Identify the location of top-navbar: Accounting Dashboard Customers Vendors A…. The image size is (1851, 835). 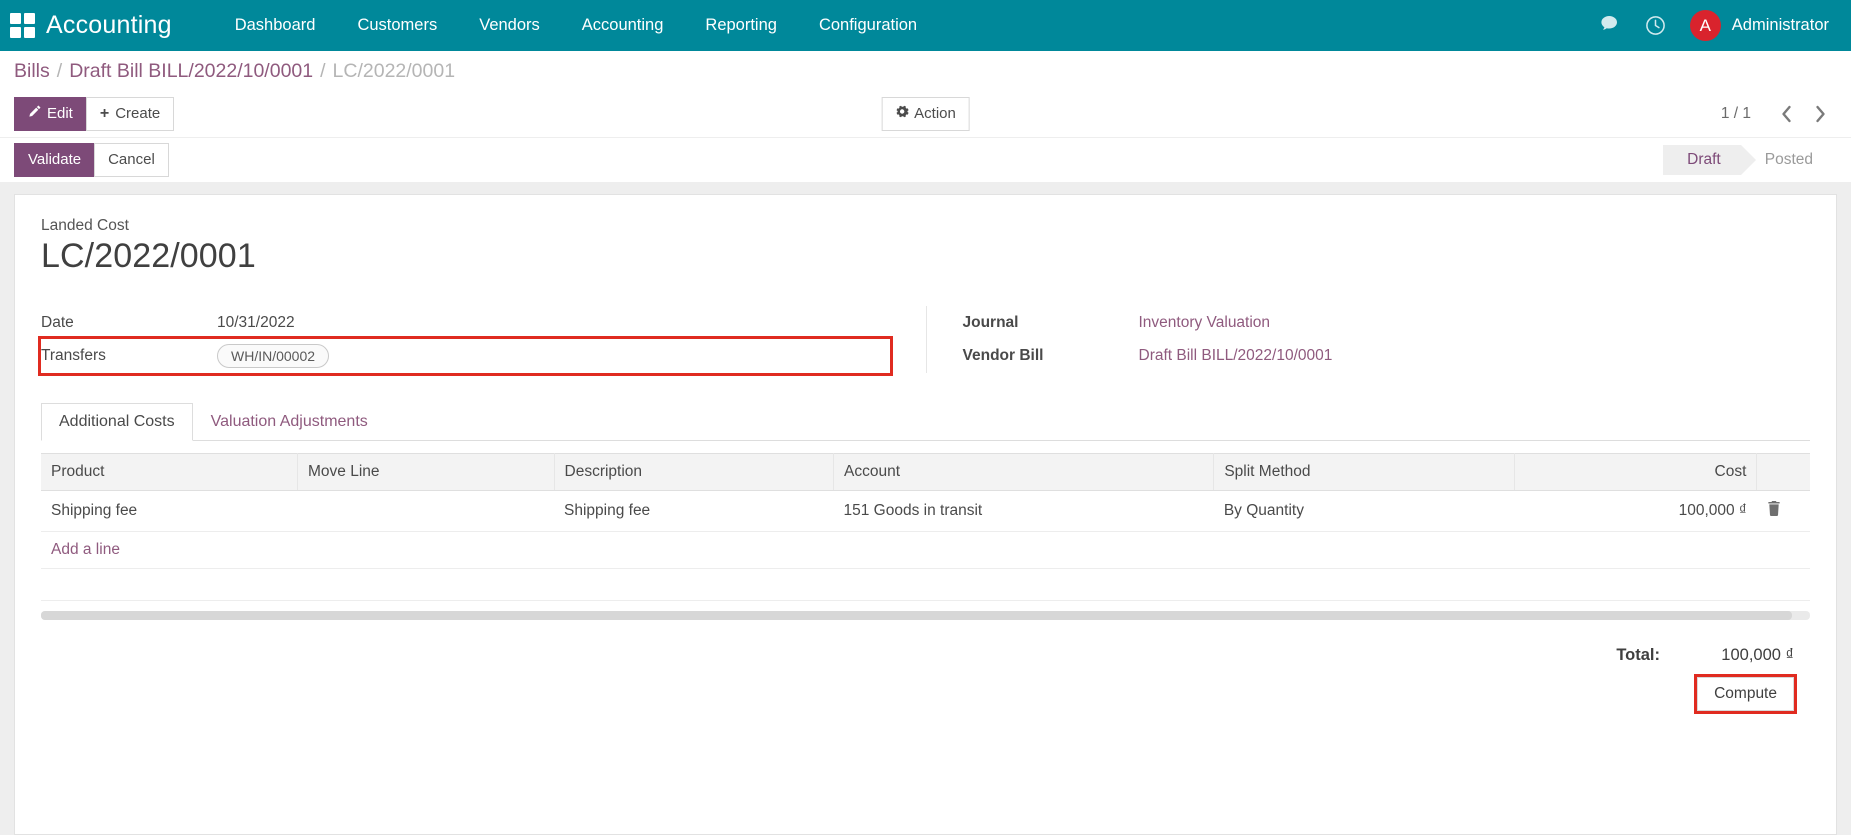
(925, 25).